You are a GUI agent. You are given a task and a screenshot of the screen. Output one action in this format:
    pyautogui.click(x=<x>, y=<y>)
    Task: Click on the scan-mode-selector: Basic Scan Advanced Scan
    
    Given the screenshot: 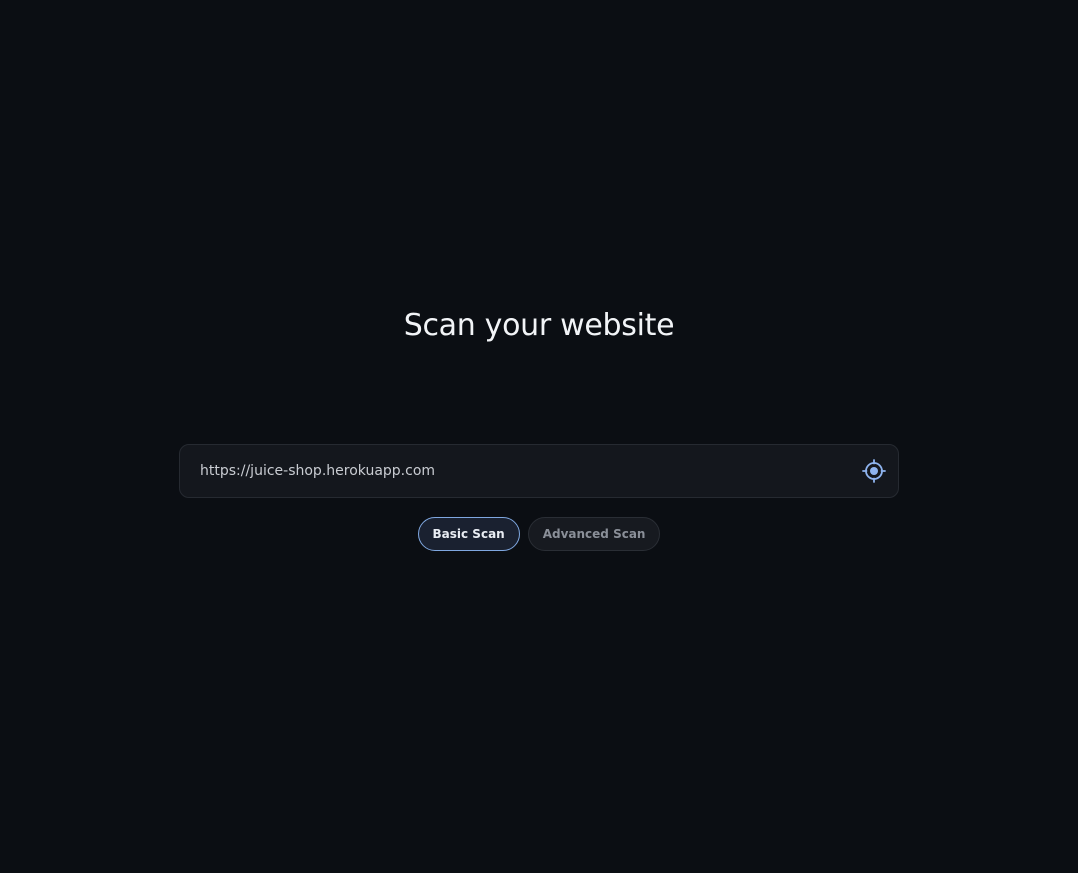 What is the action you would take?
    pyautogui.click(x=539, y=534)
    